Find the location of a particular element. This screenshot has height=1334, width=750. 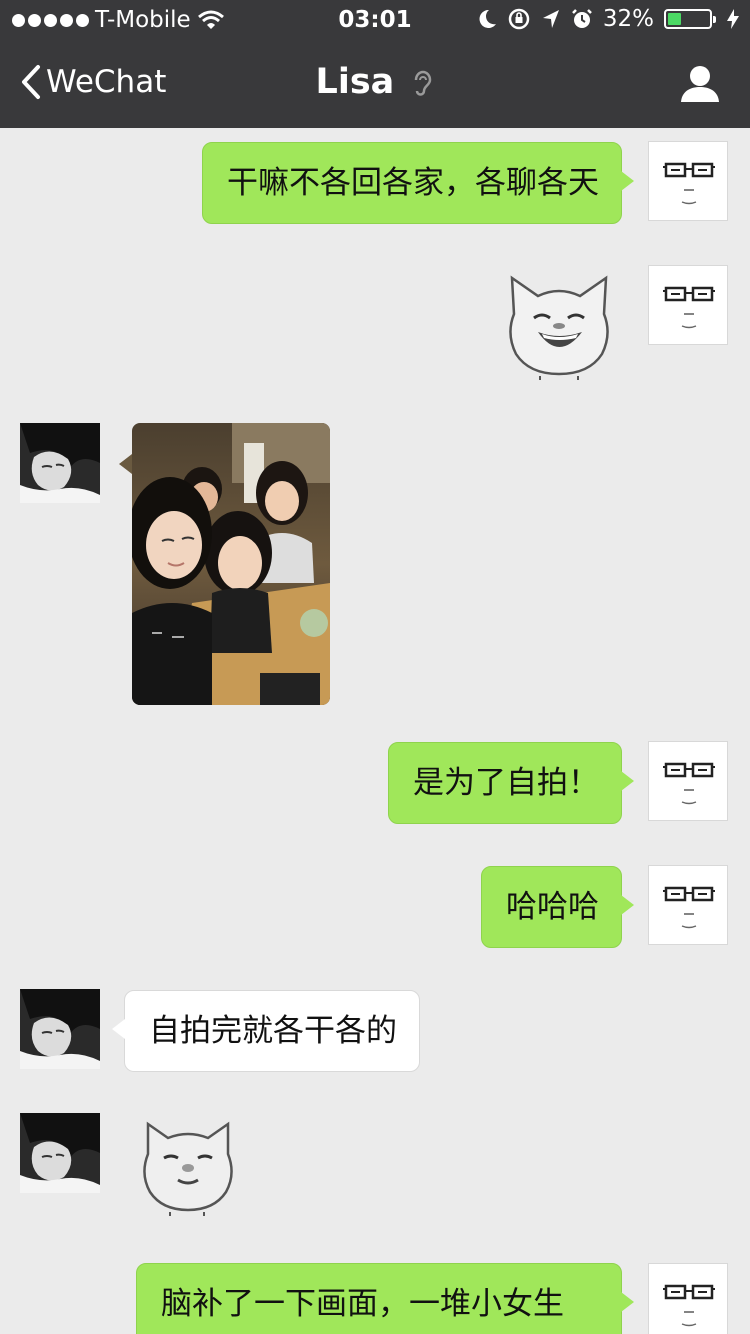

message-bubble-incoming: 自拍完就各干各的 is located at coordinates (266, 1031).